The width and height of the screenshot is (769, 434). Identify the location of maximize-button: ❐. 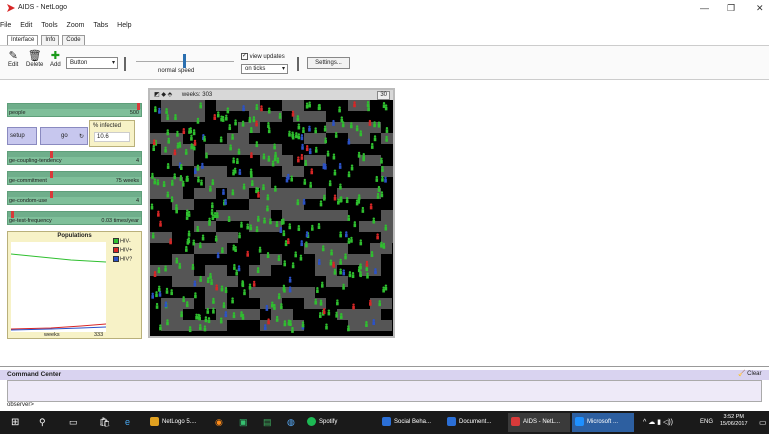
(731, 8).